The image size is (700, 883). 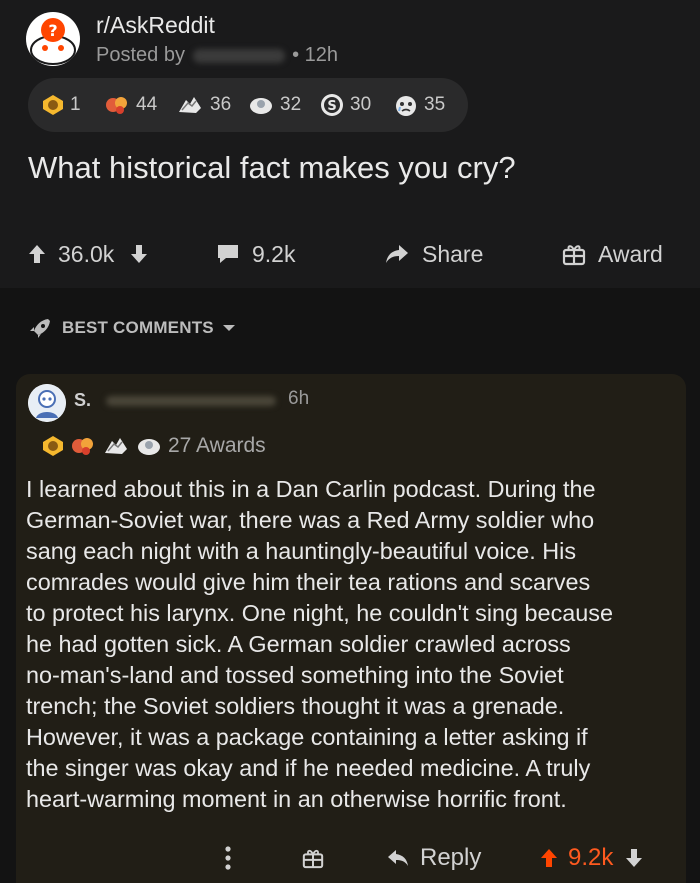 I want to click on share-button: Share, so click(x=433, y=254).